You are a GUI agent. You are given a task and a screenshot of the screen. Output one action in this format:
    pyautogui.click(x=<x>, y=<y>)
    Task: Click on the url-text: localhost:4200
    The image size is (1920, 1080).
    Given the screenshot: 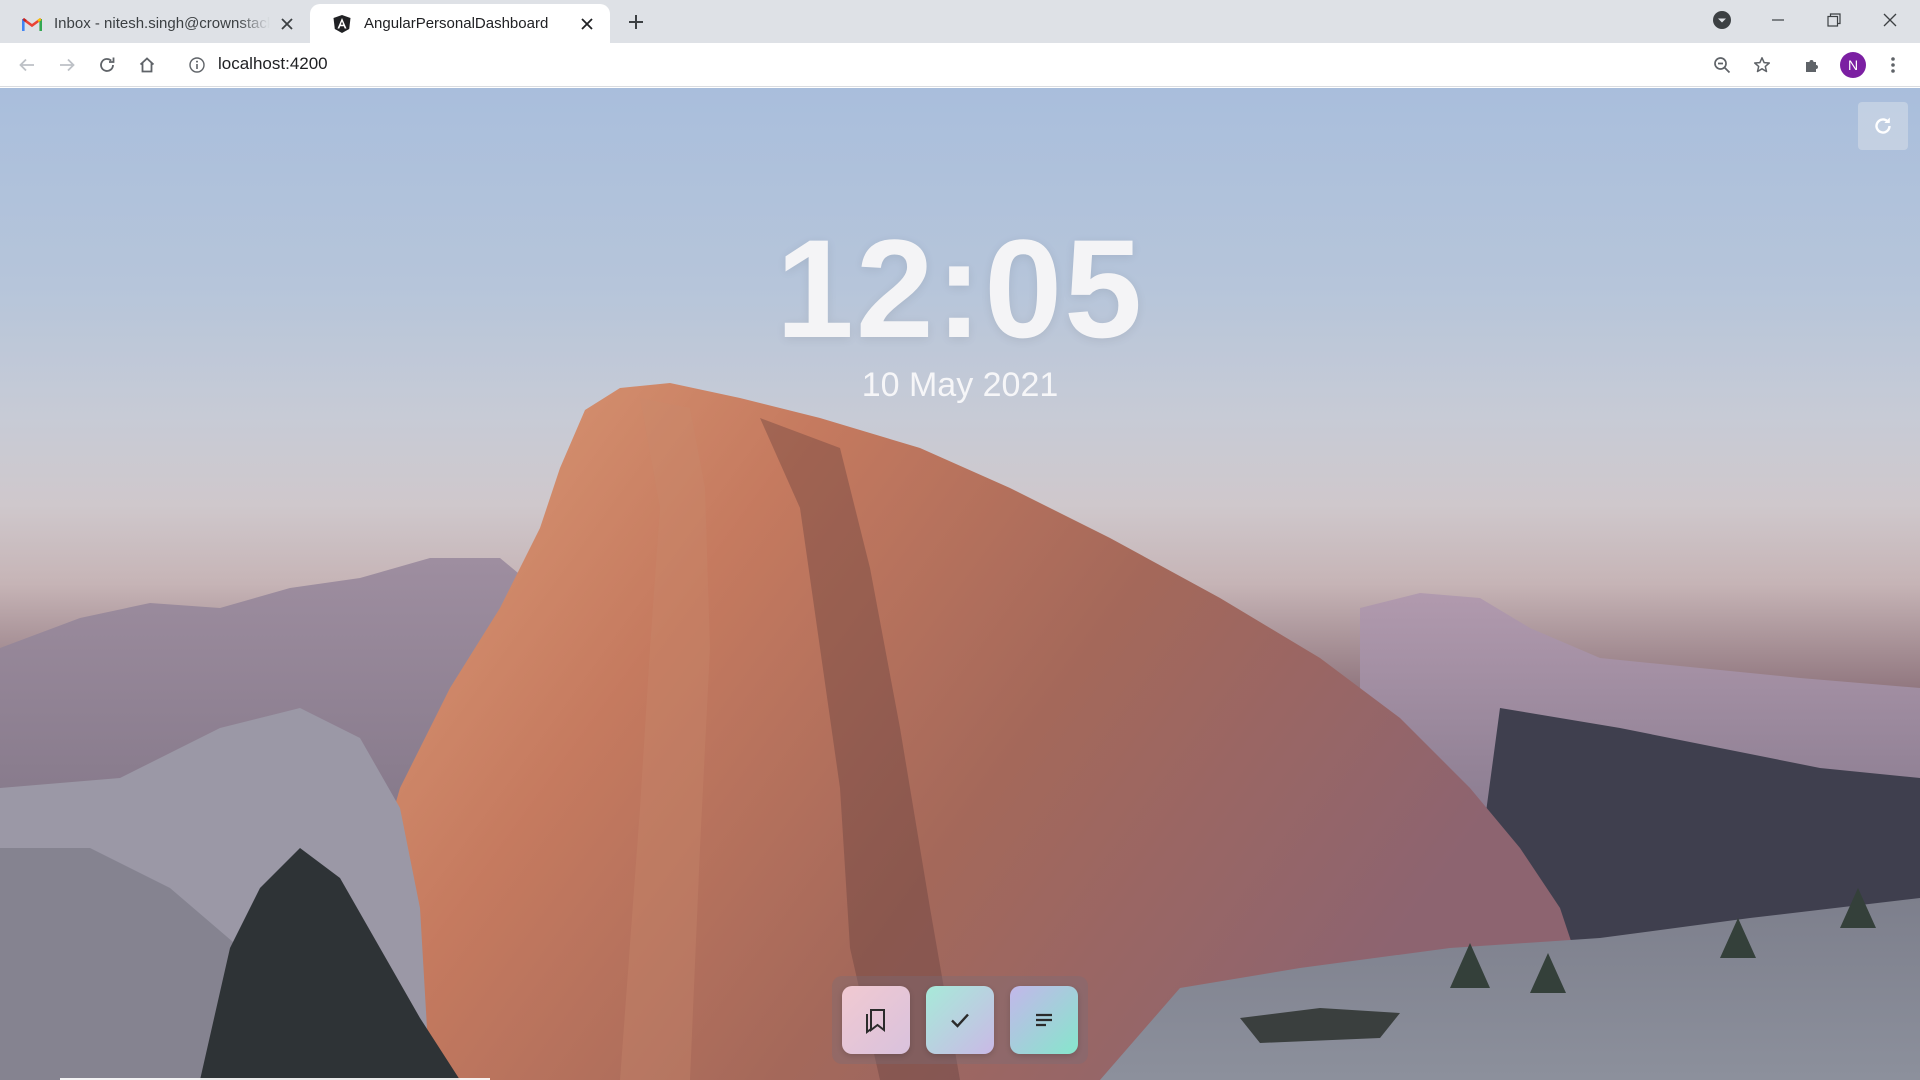 What is the action you would take?
    pyautogui.click(x=273, y=64)
    